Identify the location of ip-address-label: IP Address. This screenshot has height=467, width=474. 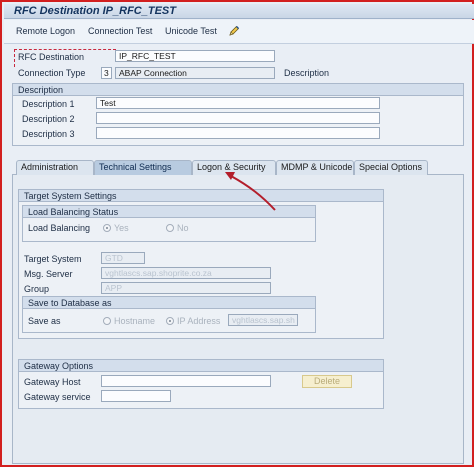
(199, 321).